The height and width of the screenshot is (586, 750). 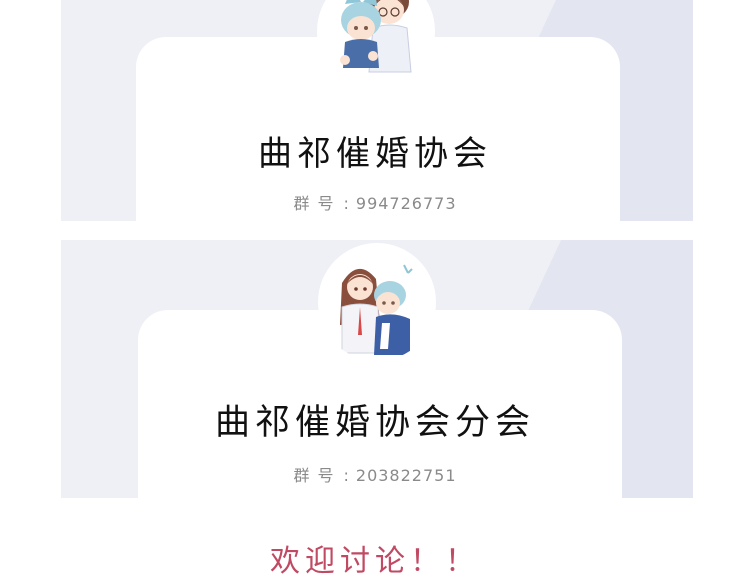 What do you see at coordinates (376, 309) in the screenshot?
I see `chibi-characters-illustration` at bounding box center [376, 309].